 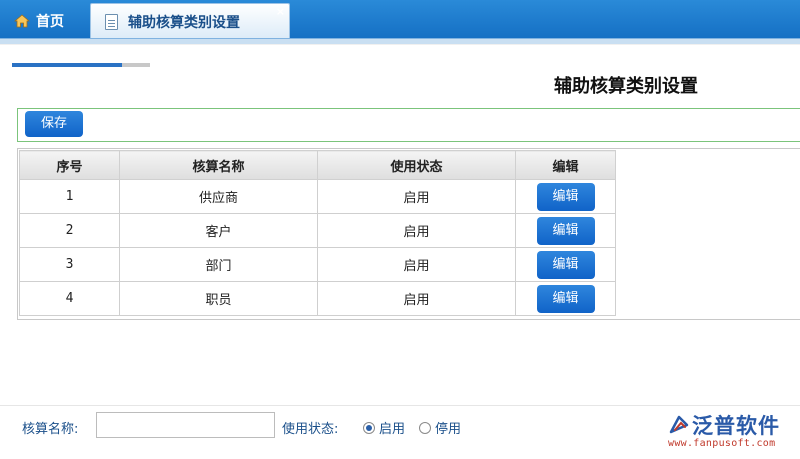 What do you see at coordinates (392, 429) in the screenshot?
I see `status-option-enabled-label: 启用` at bounding box center [392, 429].